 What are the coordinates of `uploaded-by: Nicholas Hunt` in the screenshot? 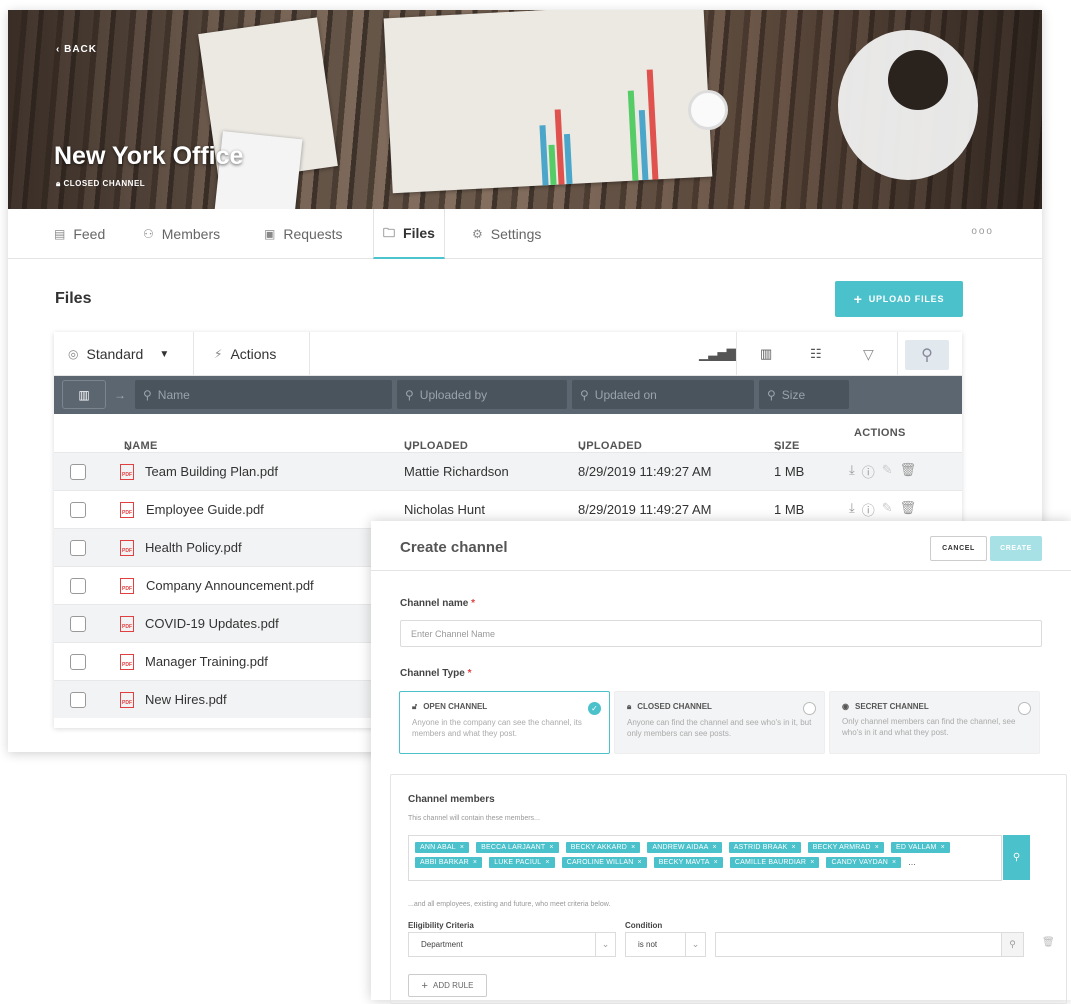 It's located at (444, 509).